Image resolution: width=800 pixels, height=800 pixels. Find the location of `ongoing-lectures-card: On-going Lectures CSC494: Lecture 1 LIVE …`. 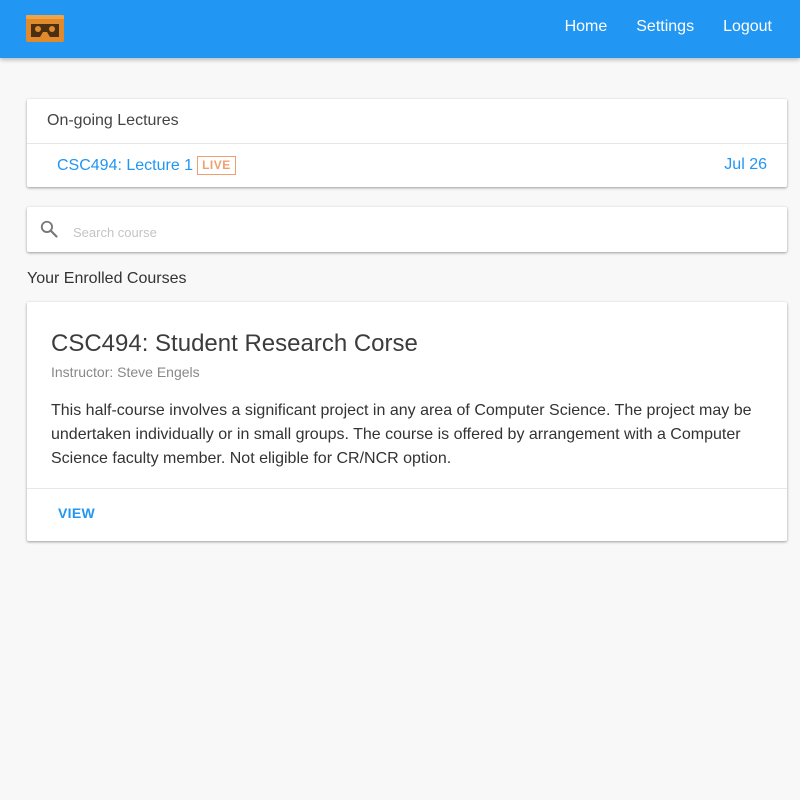

ongoing-lectures-card: On-going Lectures CSC494: Lecture 1 LIVE … is located at coordinates (407, 143).